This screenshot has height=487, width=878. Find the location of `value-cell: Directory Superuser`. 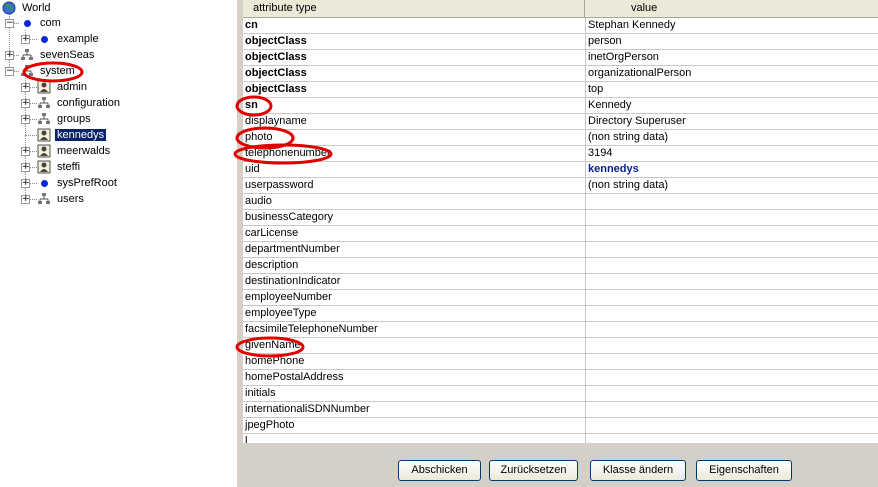

value-cell: Directory Superuser is located at coordinates (732, 121).